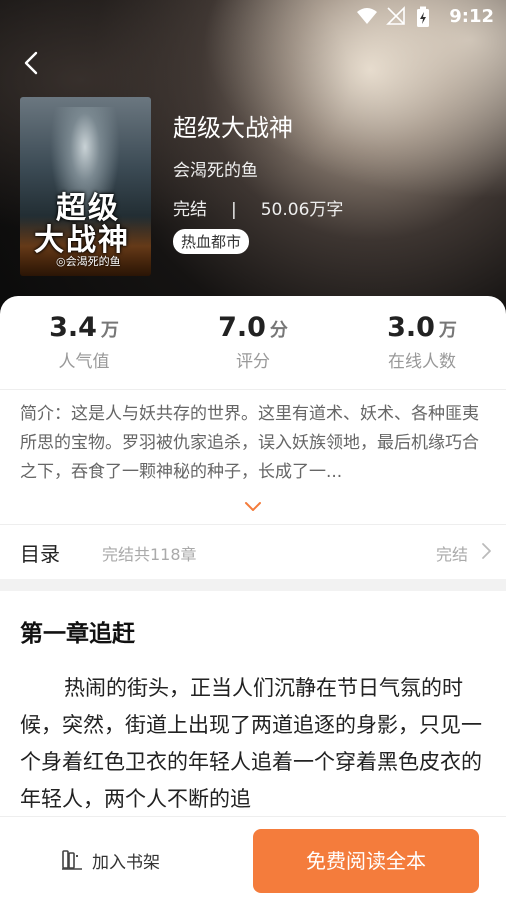 The height and width of the screenshot is (901, 506). I want to click on no-signal-icon, so click(396, 16).